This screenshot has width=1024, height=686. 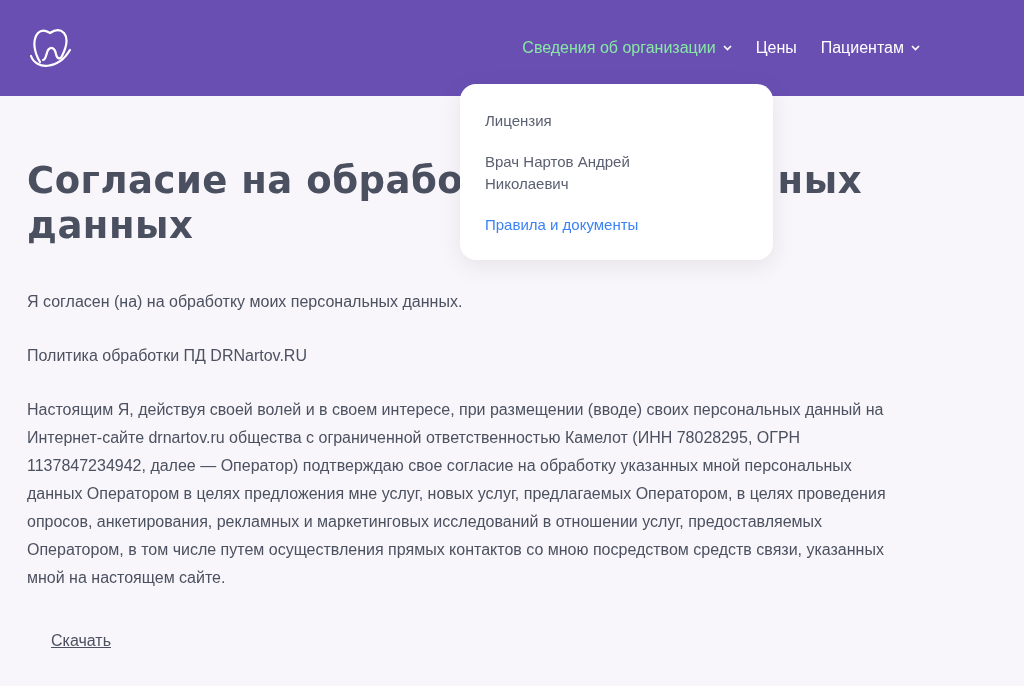 I want to click on page-title: данных, so click(x=110, y=226).